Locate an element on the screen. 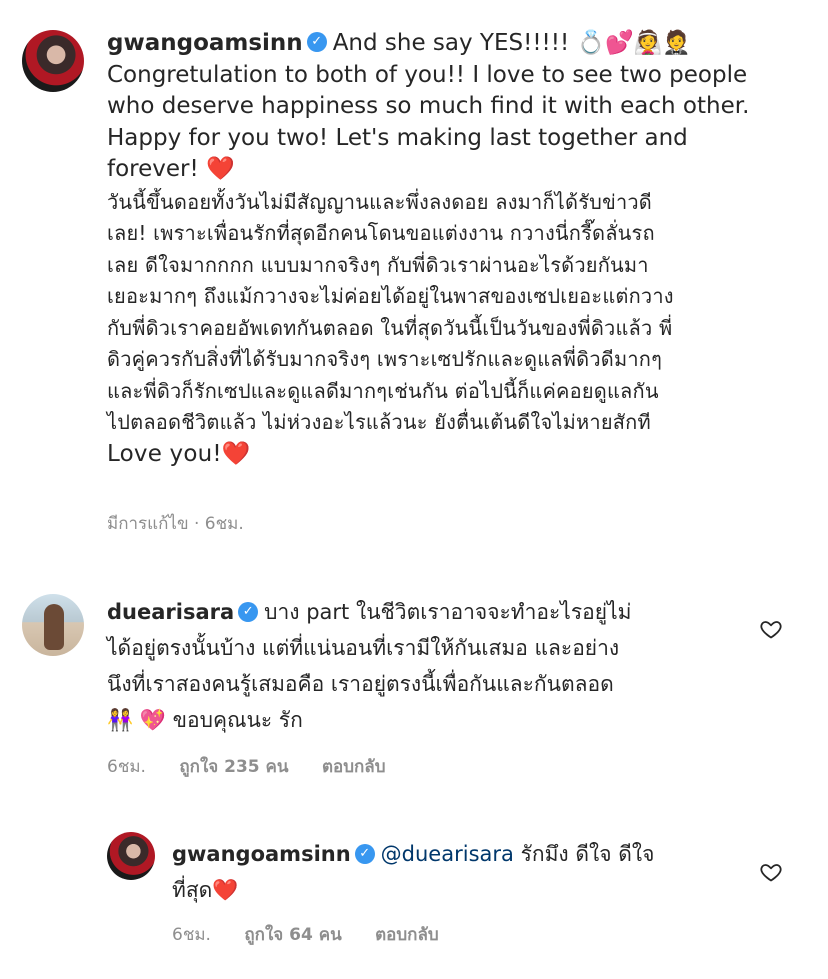  comment-line: รักมึง ดีใจ ดีใจ is located at coordinates (587, 854).